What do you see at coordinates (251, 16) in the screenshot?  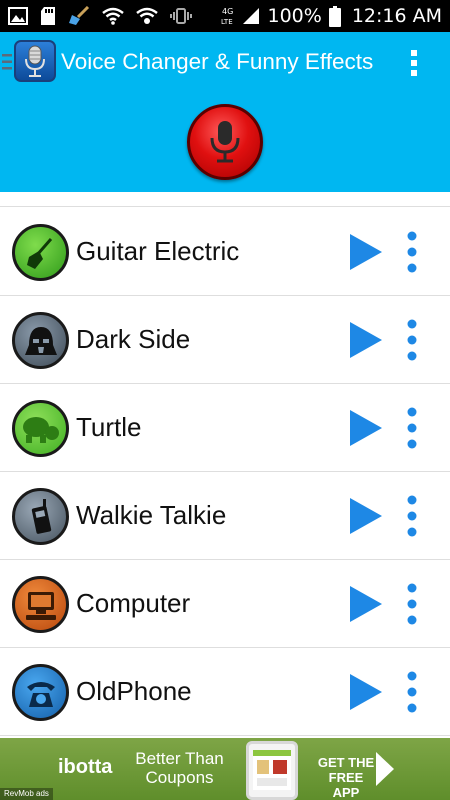 I see `signal-icon` at bounding box center [251, 16].